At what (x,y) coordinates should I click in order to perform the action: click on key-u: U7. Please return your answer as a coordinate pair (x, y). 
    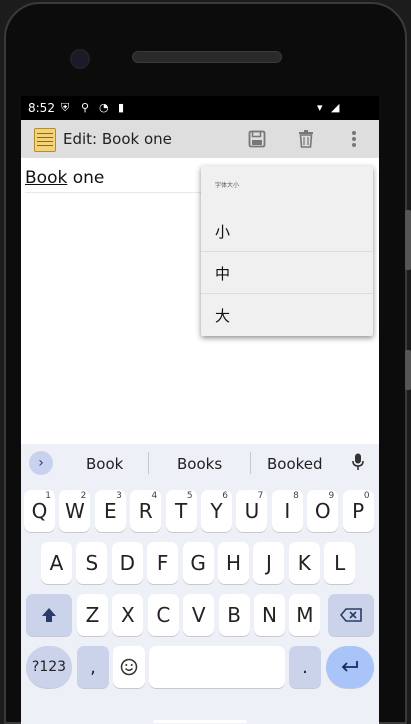
    Looking at the image, I should click on (252, 511).